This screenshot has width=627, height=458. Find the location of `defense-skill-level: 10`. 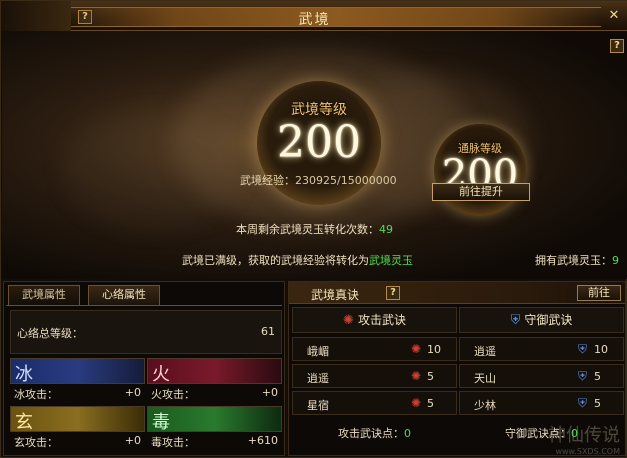

defense-skill-level: 10 is located at coordinates (601, 349).